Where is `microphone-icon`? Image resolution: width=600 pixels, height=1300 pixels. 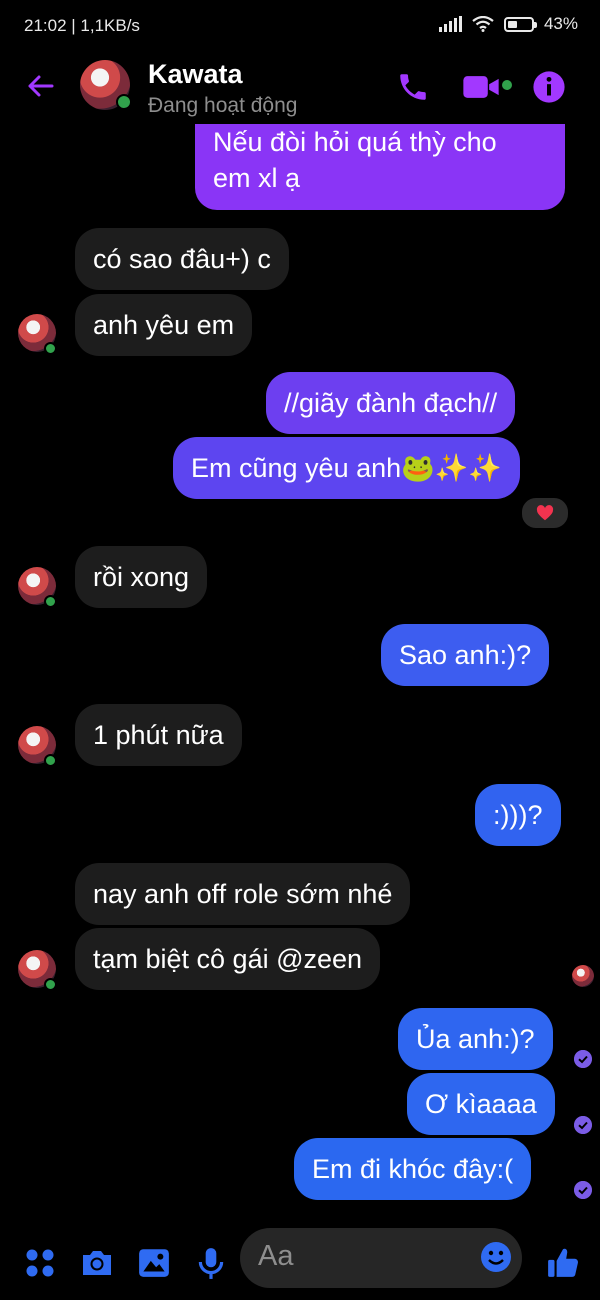 microphone-icon is located at coordinates (211, 1263).